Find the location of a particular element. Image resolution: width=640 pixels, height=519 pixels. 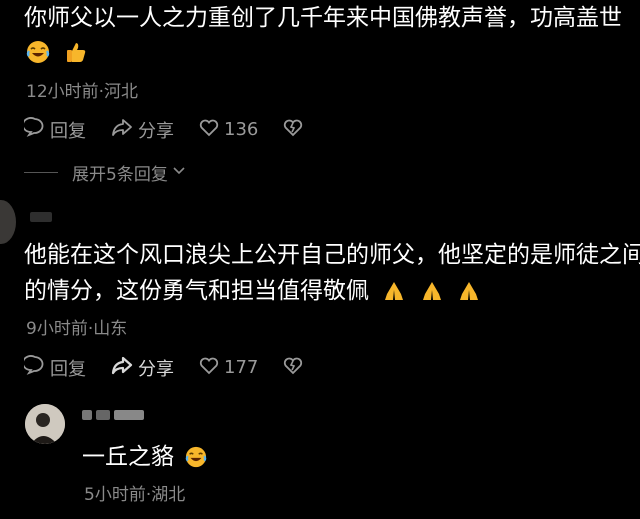

comment-2-line-2: 的情分，这份勇气和担当值得敬佩 is located at coordinates (252, 293).